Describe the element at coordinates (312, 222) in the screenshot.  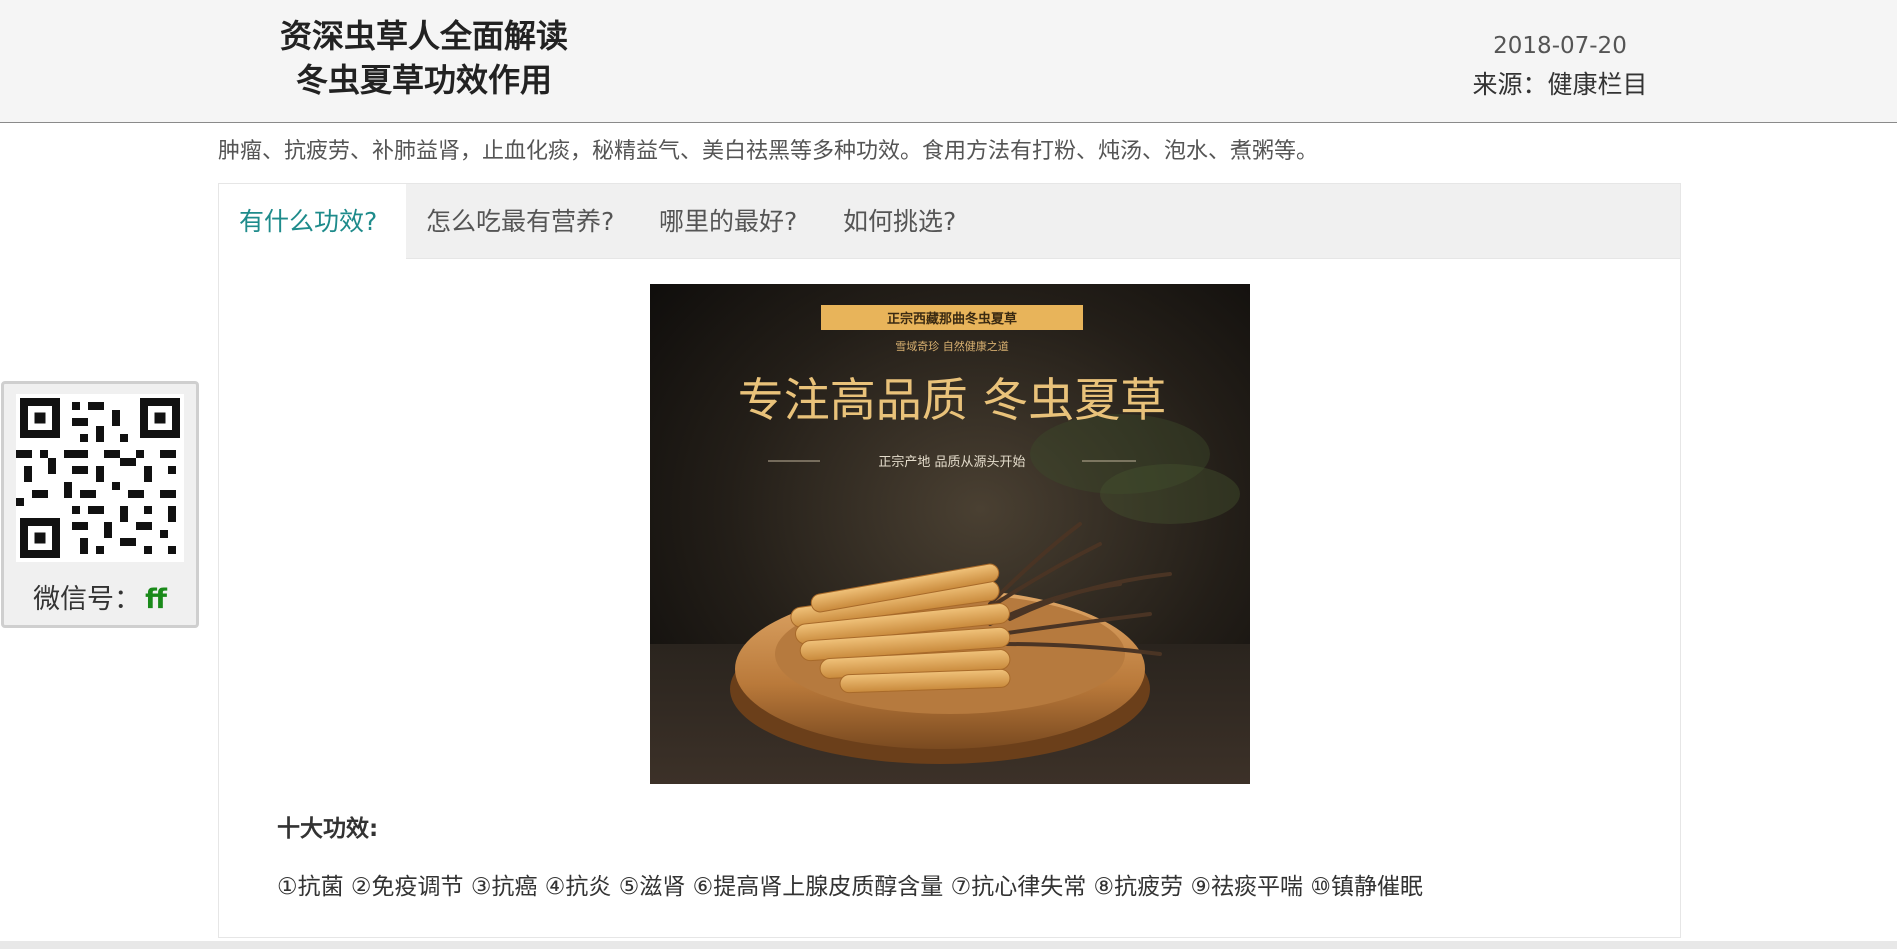
I see `tab-benefits: 有什么功效?` at that location.